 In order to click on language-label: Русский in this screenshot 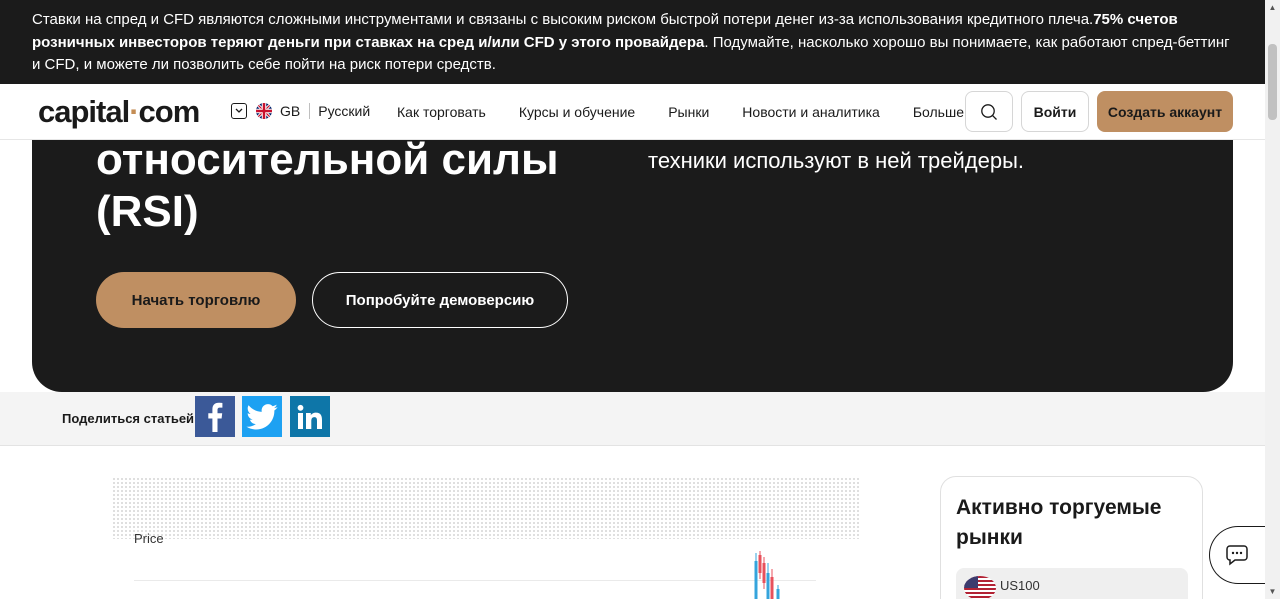, I will do `click(344, 111)`.